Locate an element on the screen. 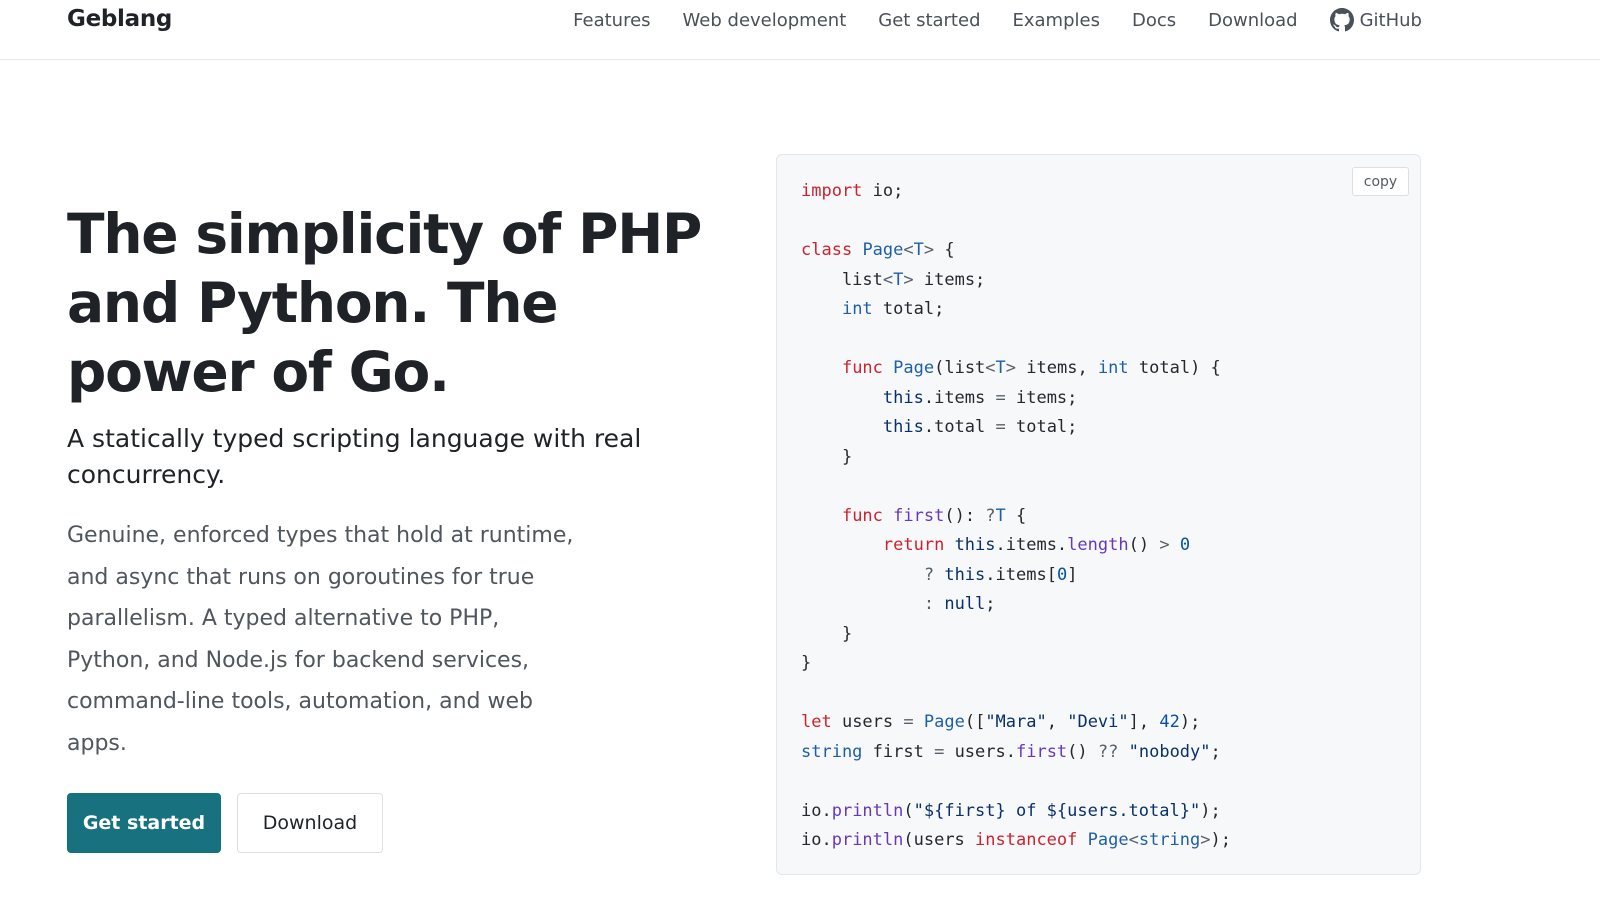  nav-features: Features is located at coordinates (611, 20).